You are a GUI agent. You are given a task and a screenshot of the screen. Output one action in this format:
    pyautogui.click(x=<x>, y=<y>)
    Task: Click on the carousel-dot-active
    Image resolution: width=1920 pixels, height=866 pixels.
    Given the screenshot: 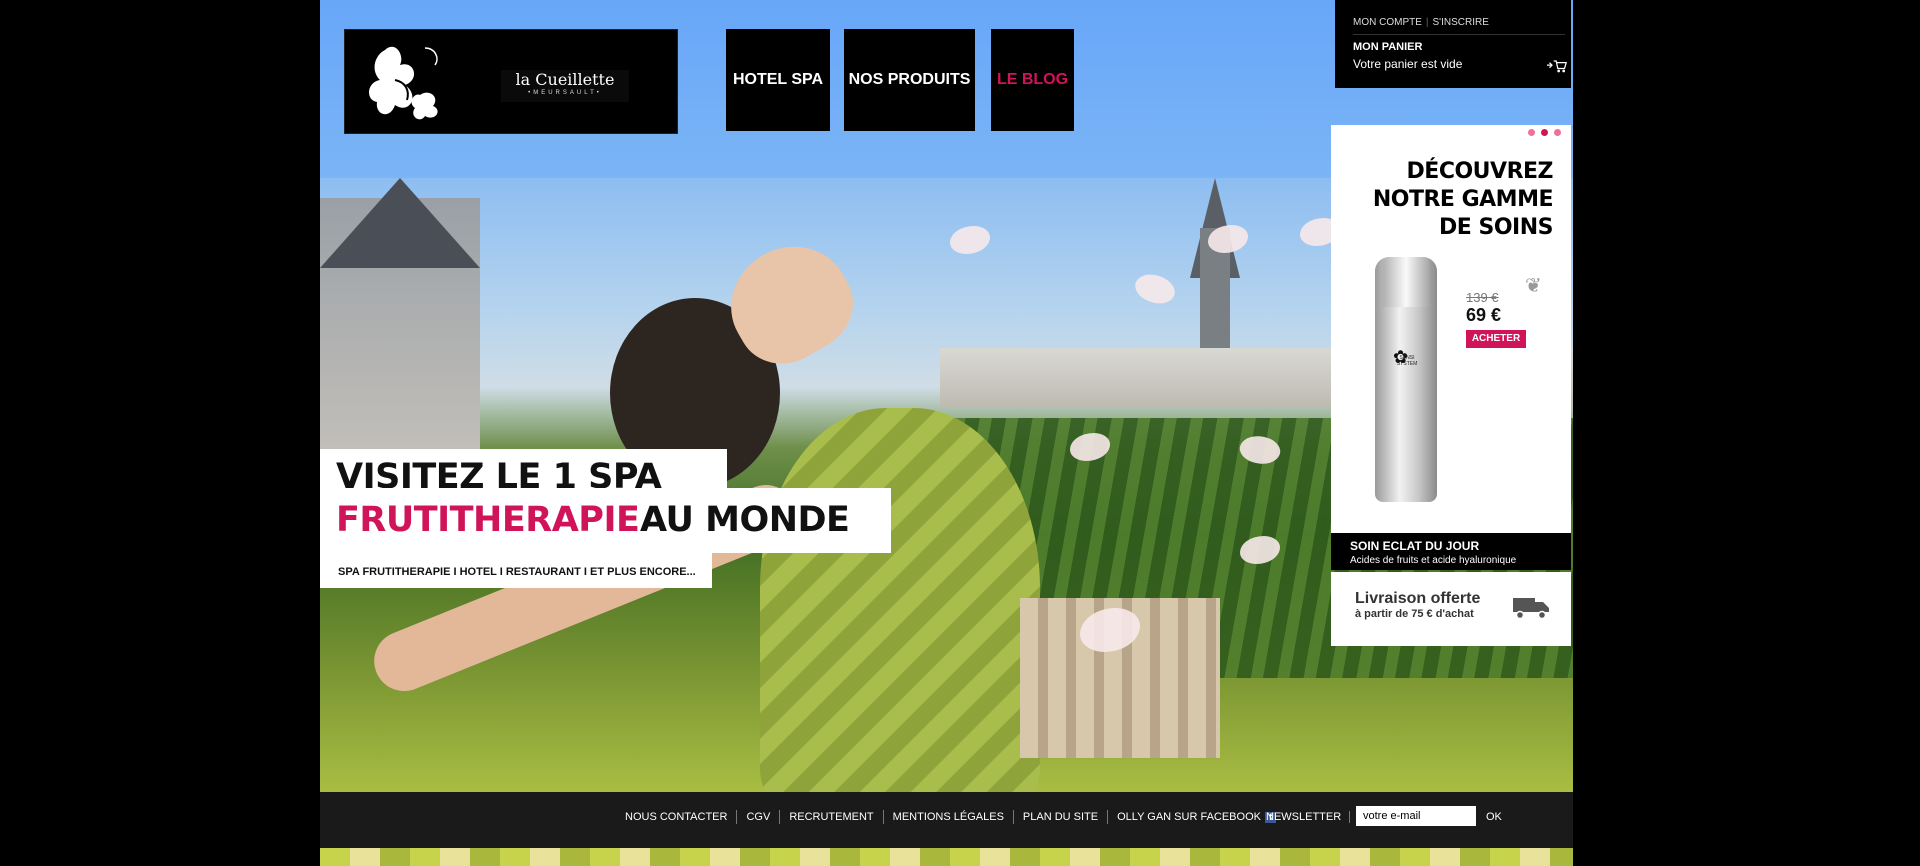 What is the action you would take?
    pyautogui.click(x=1544, y=132)
    